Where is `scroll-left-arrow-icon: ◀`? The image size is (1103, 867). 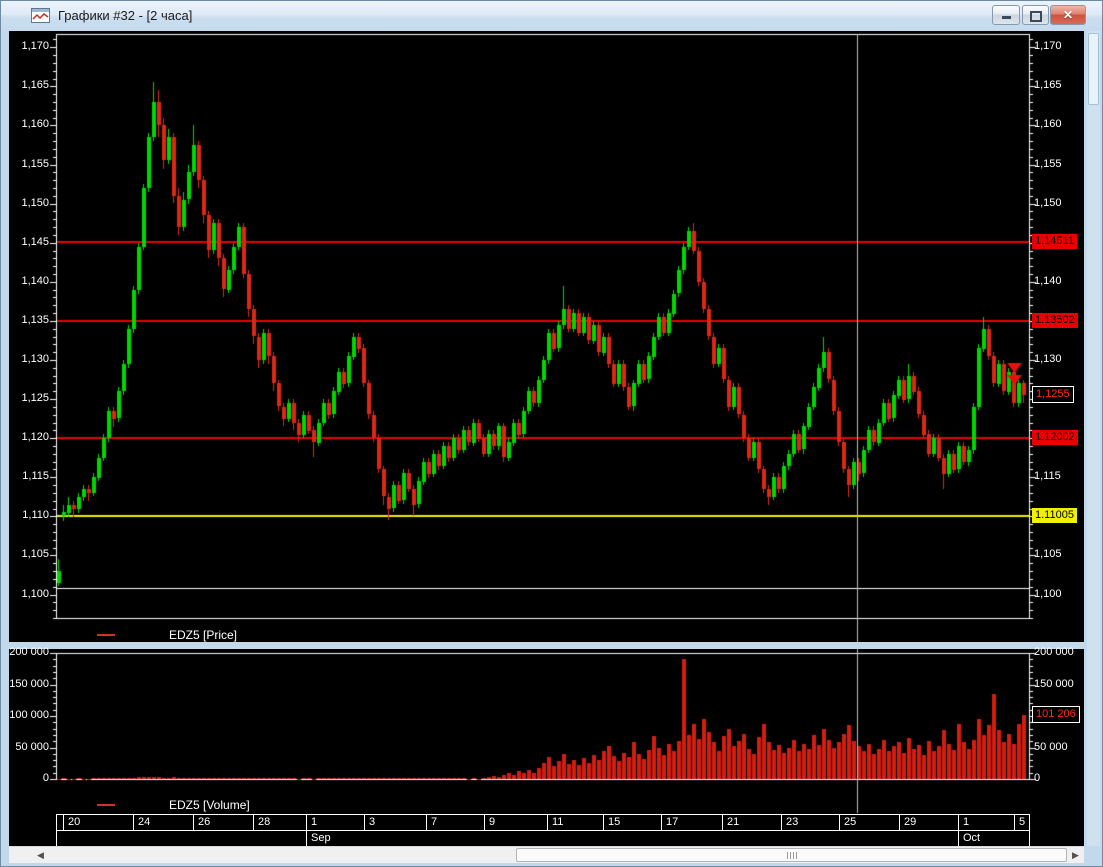 scroll-left-arrow-icon: ◀ is located at coordinates (40, 855).